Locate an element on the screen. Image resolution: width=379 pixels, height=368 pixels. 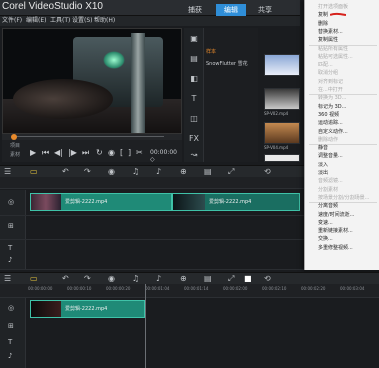
cut-icon: ✂ is located at coordinates (139, 152).